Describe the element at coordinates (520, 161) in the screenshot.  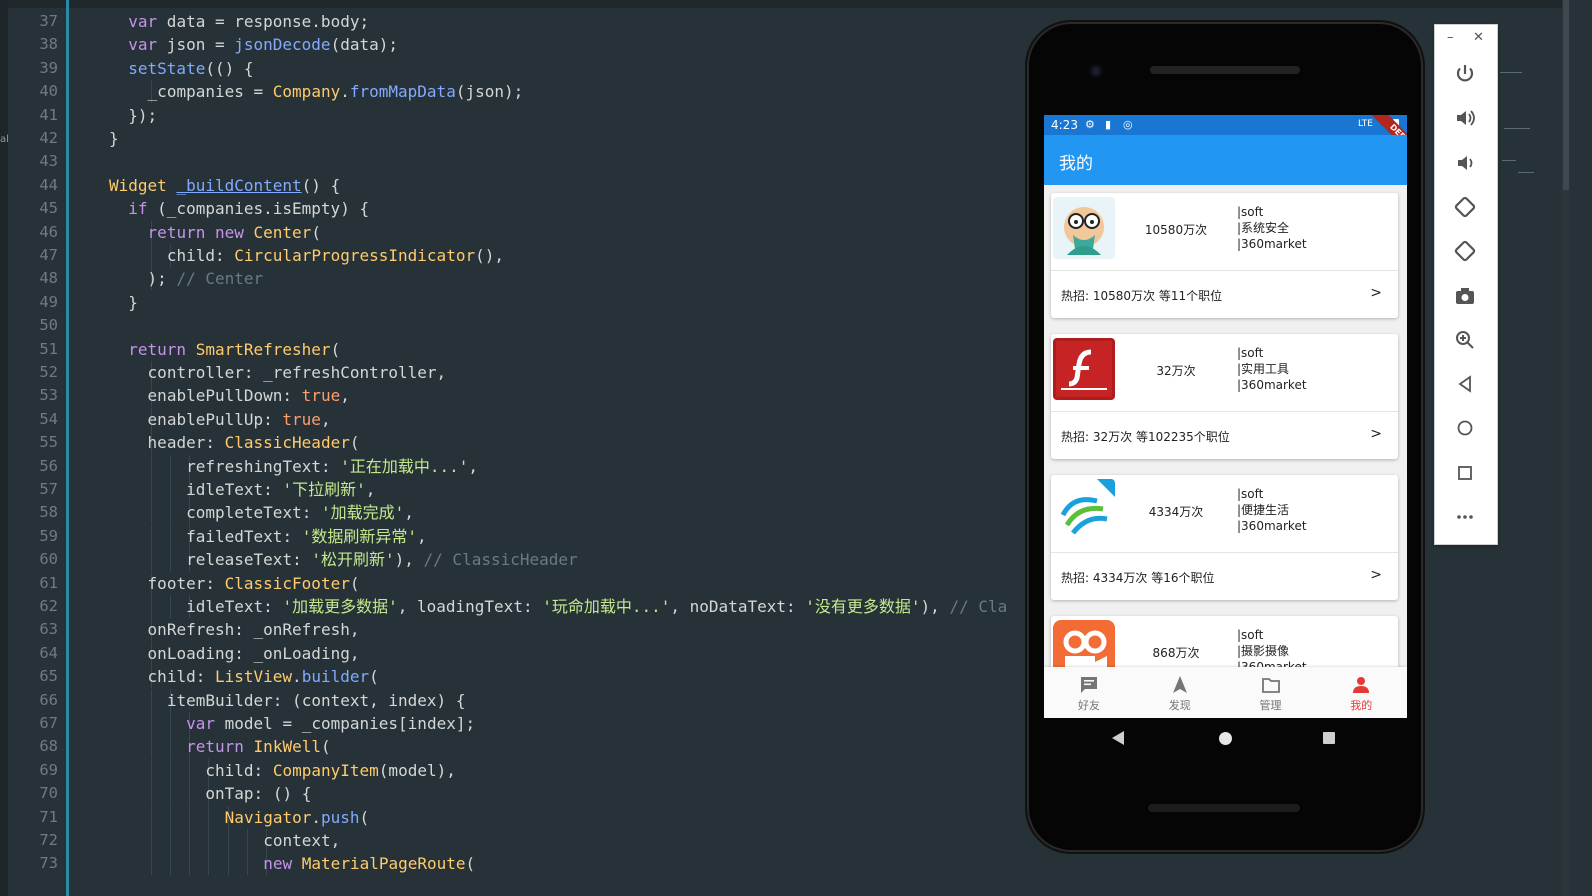
I see `code-line: 43` at that location.